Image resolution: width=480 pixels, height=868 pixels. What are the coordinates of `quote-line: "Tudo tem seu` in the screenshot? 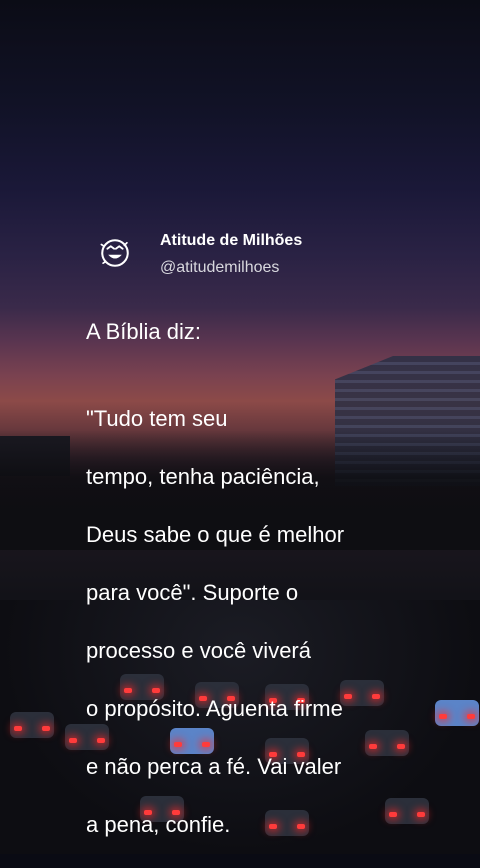 It's located at (157, 418).